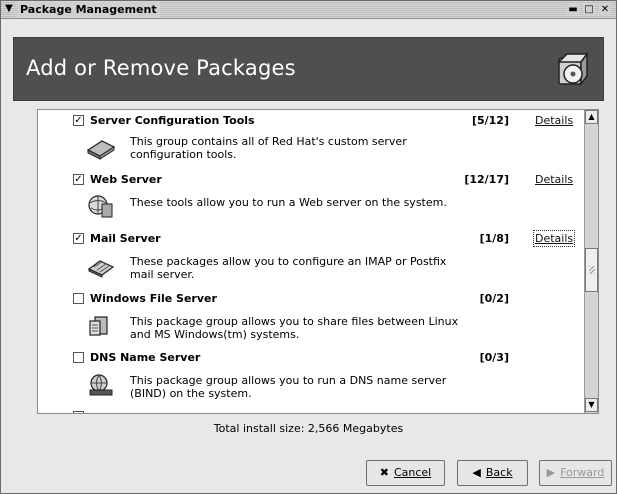 The height and width of the screenshot is (494, 617). I want to click on total-install-size: Total install size: 2,566 Megabytes, so click(308, 428).